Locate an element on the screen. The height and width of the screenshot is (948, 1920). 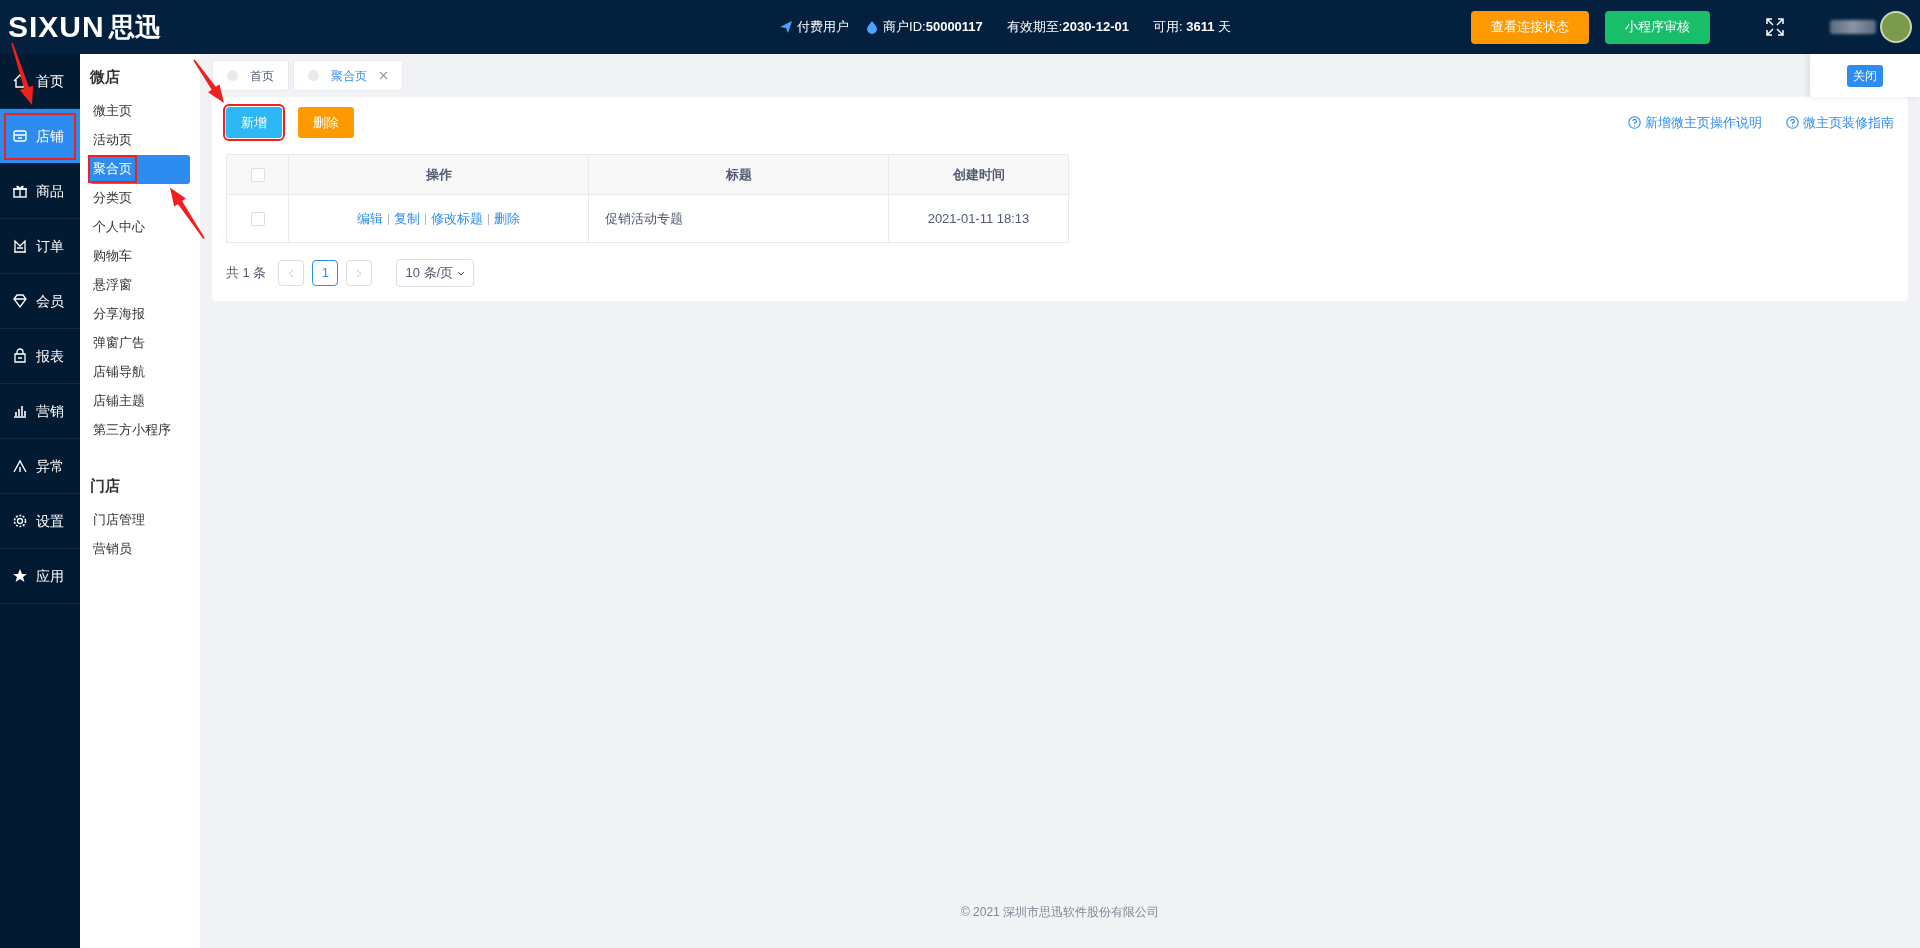
user-type: 付费用户 is located at coordinates (823, 27).